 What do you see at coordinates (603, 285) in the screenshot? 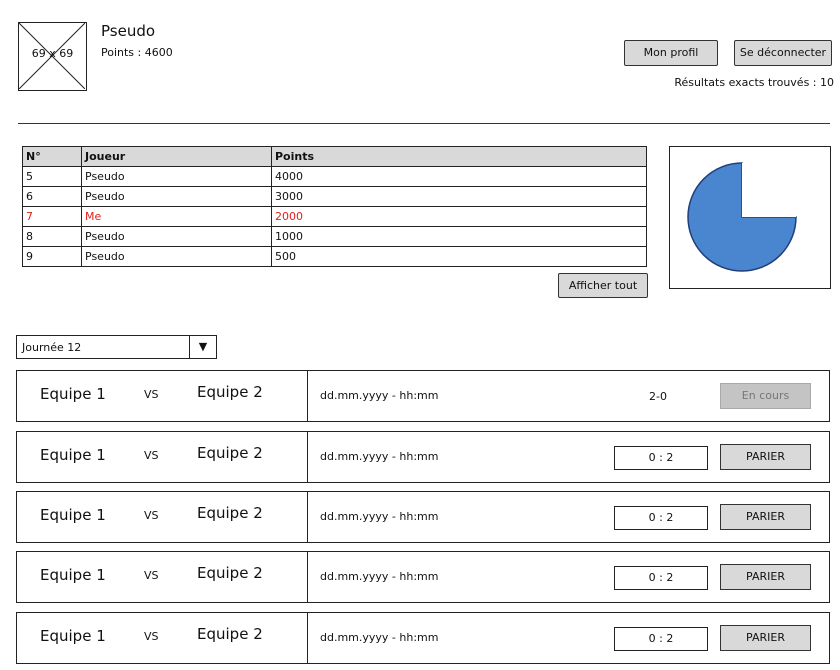
I see `show-all-button: Afficher tout` at bounding box center [603, 285].